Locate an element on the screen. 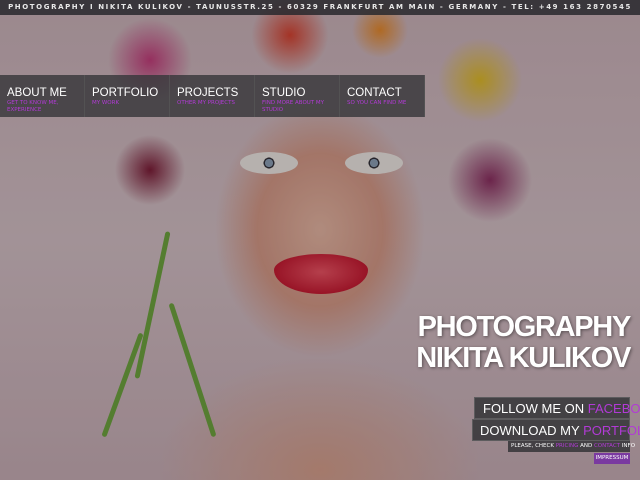  note-suffix: INFO is located at coordinates (628, 446).